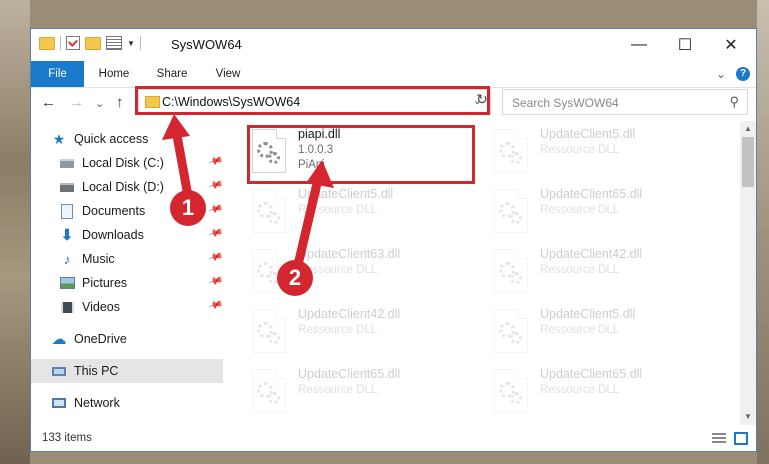  Describe the element at coordinates (127, 371) in the screenshot. I see `sidebar-item-this-pc: This PC` at that location.